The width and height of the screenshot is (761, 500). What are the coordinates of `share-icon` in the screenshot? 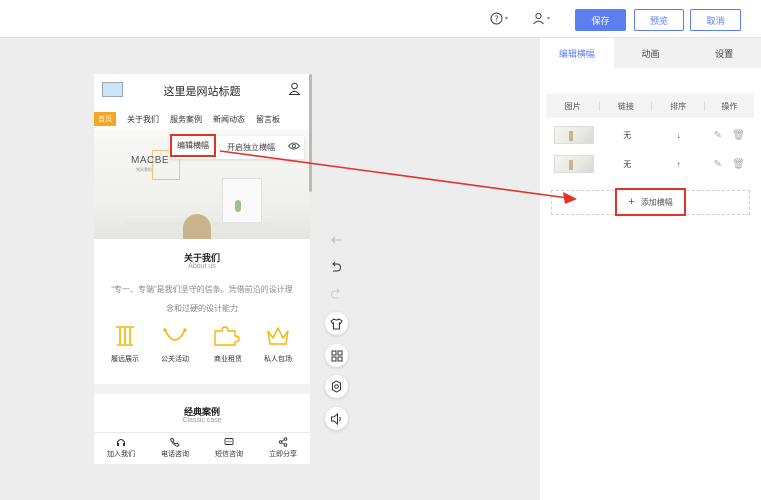 It's located at (283, 442).